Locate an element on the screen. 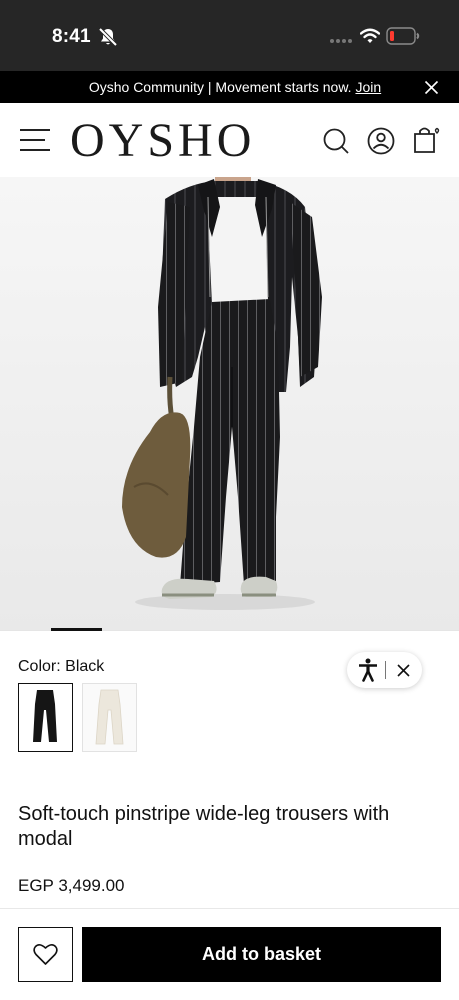 The height and width of the screenshot is (1000, 459). swatch-black-image is located at coordinates (45, 717).